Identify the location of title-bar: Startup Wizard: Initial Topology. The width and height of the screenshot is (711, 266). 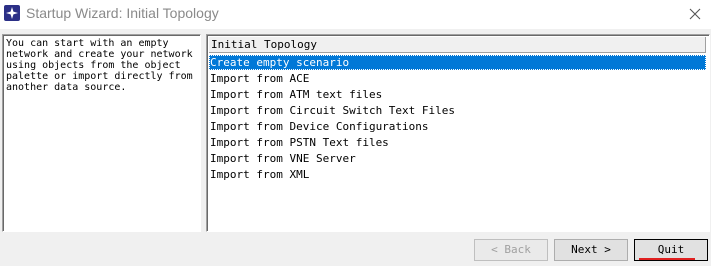
(355, 14).